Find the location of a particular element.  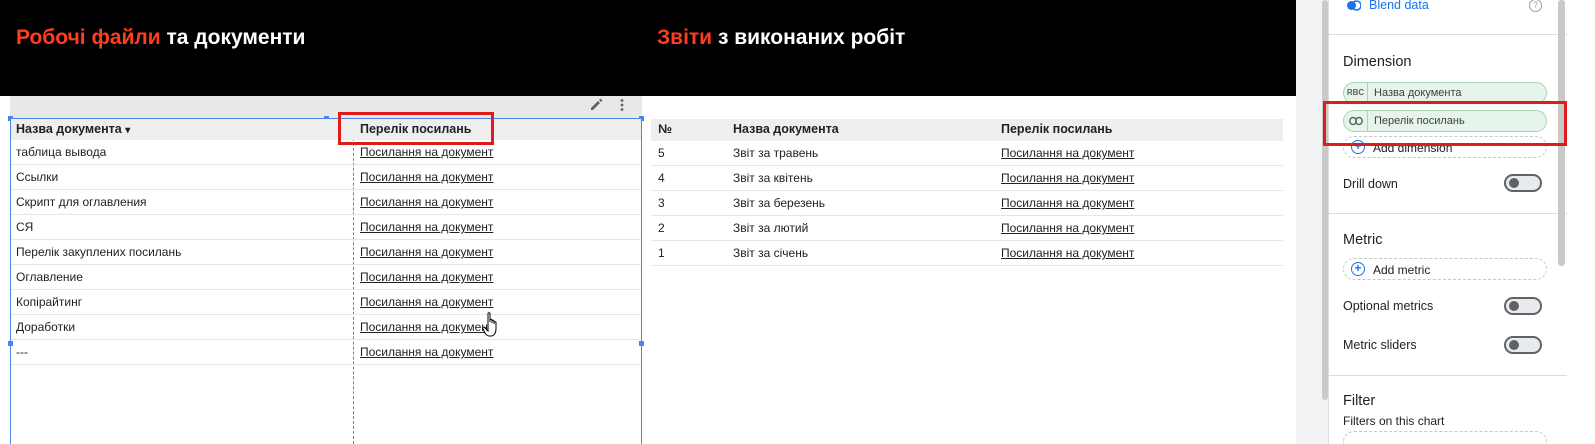

table-row: 4 Звіт за квітень Посилання на документ is located at coordinates (967, 178).